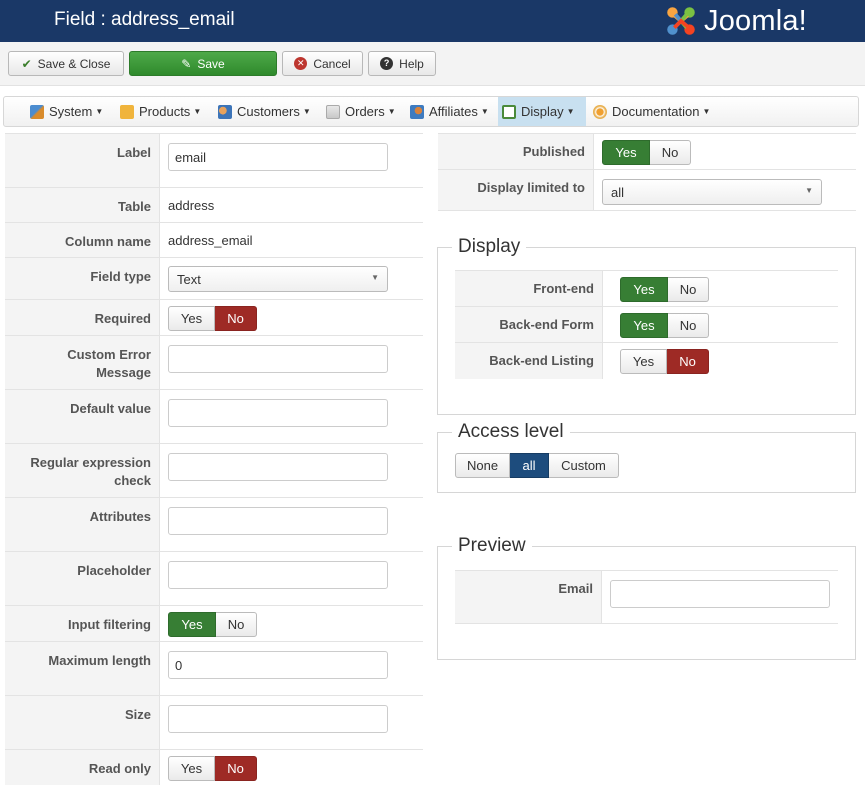 The width and height of the screenshot is (865, 807). Describe the element at coordinates (492, 546) in the screenshot. I see `preview-legend: Preview` at that location.